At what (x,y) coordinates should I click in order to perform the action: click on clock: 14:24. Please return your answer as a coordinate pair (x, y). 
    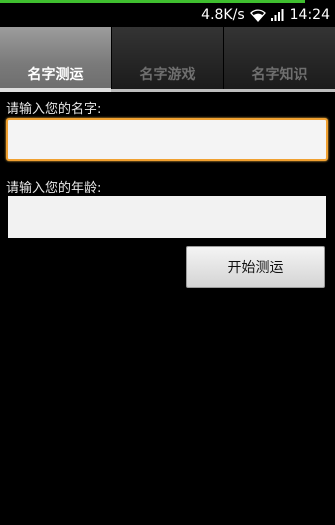
    Looking at the image, I should click on (309, 15).